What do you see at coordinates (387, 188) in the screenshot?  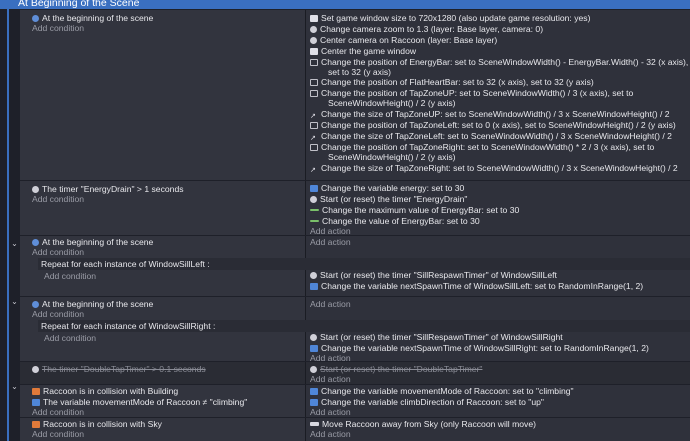 I see `action-row: Change the variable energy: set to 30` at bounding box center [387, 188].